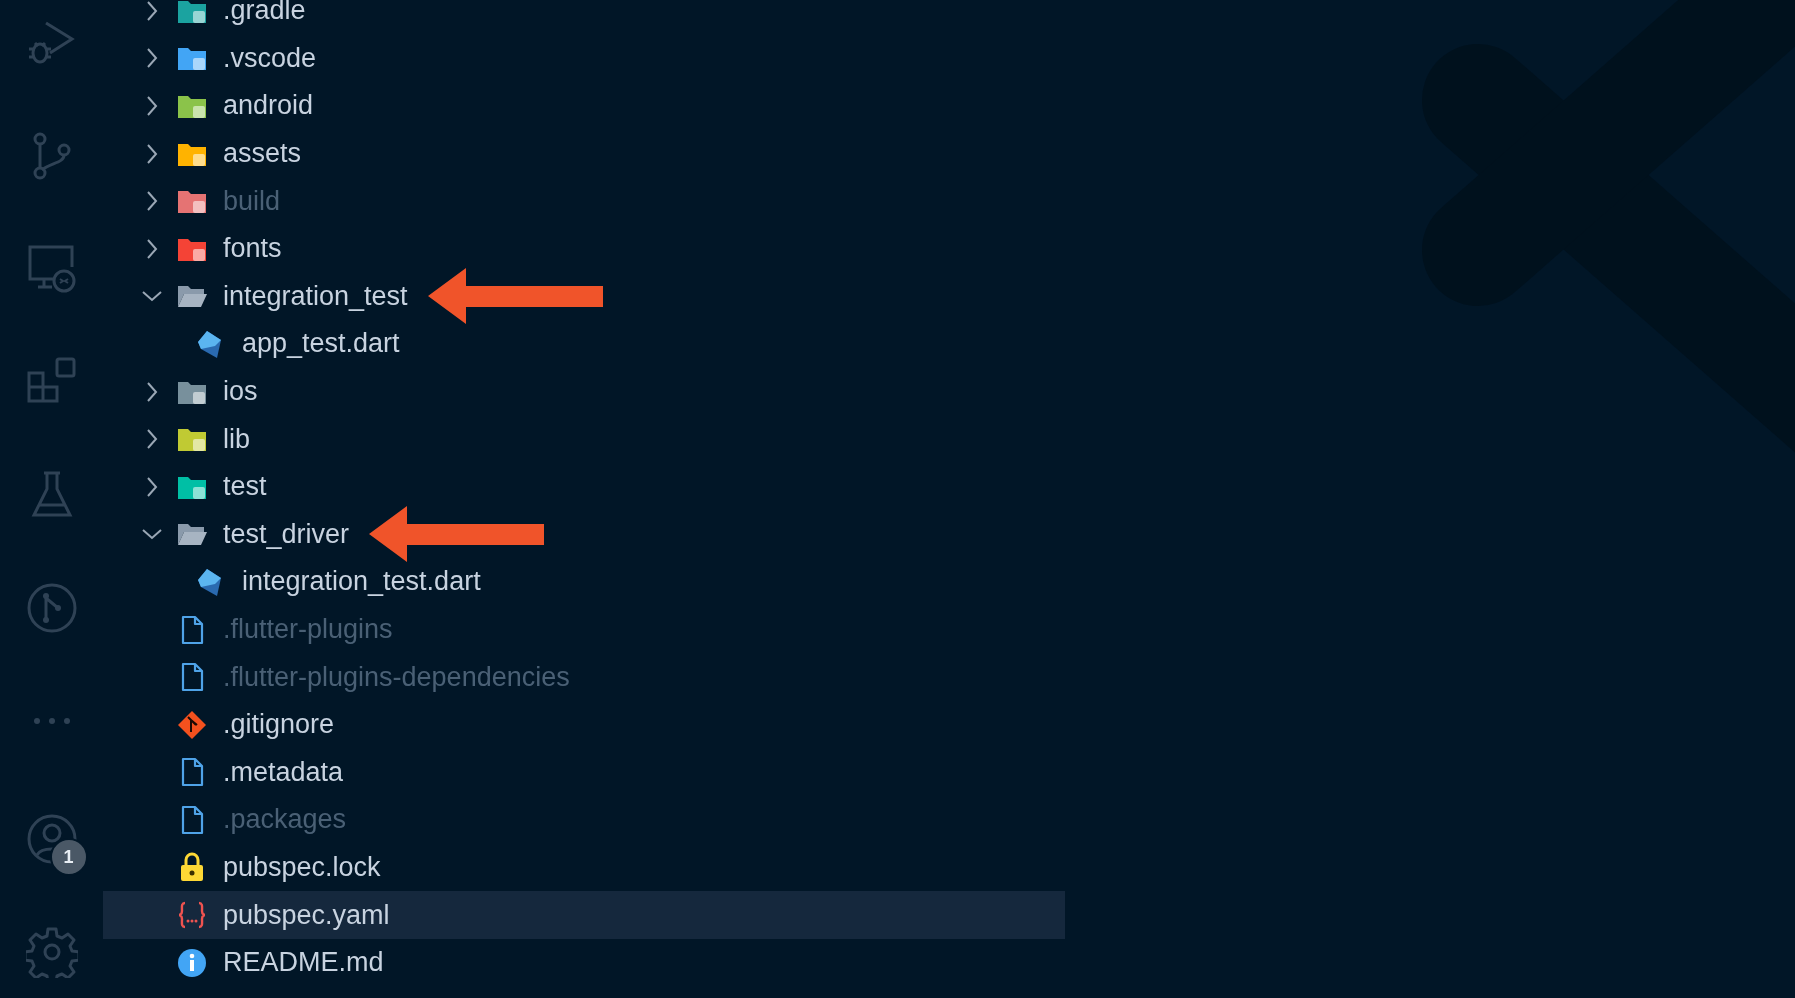 This screenshot has width=1795, height=998. I want to click on tree-item: integration_test, so click(584, 296).